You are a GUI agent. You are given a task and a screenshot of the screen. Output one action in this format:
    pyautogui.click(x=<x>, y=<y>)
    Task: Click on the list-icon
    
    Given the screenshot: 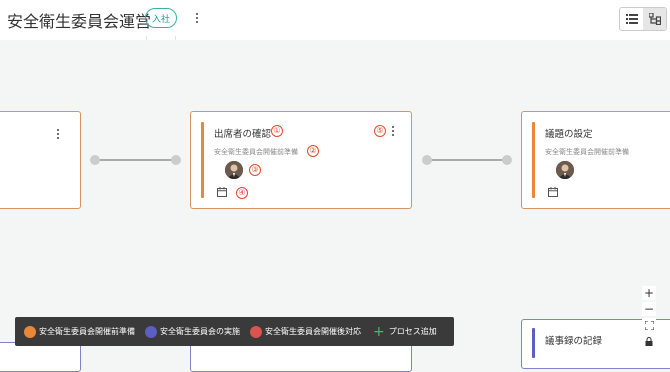 What is the action you would take?
    pyautogui.click(x=631, y=19)
    